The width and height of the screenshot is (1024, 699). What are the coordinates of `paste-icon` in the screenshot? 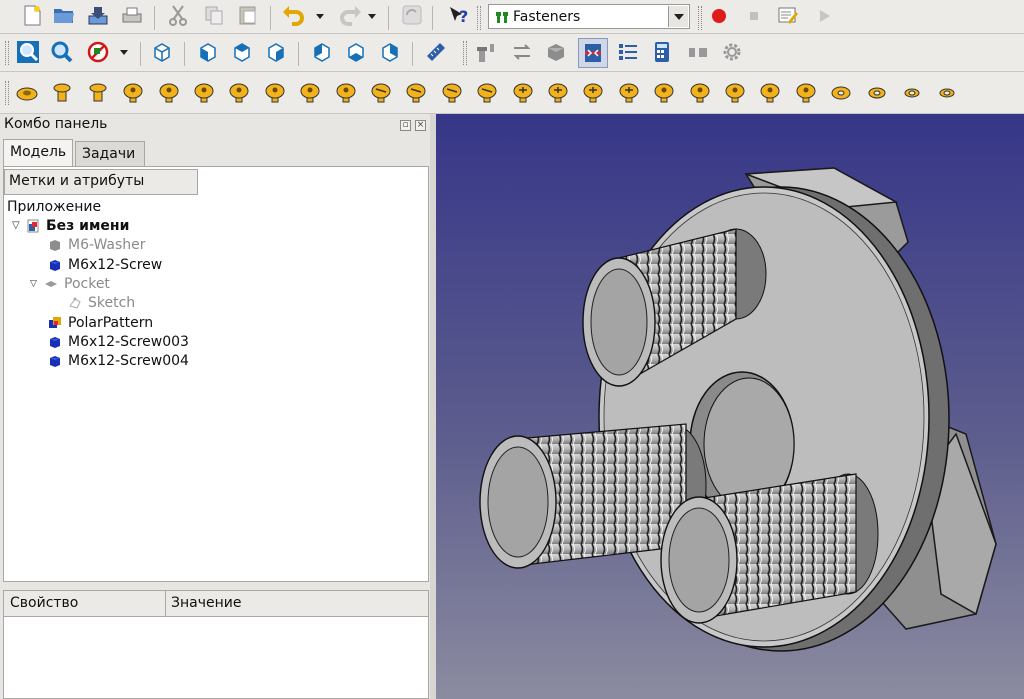 It's located at (248, 15).